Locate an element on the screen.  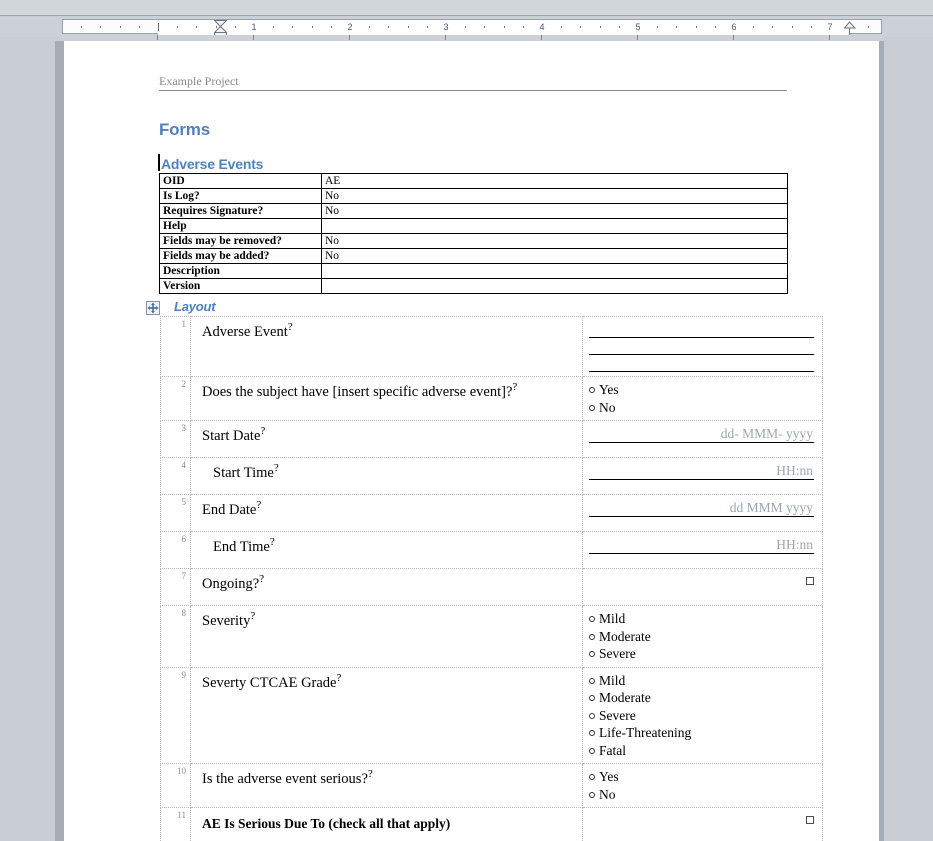
answer-cell: dd MMM yyyy is located at coordinates (702, 513).